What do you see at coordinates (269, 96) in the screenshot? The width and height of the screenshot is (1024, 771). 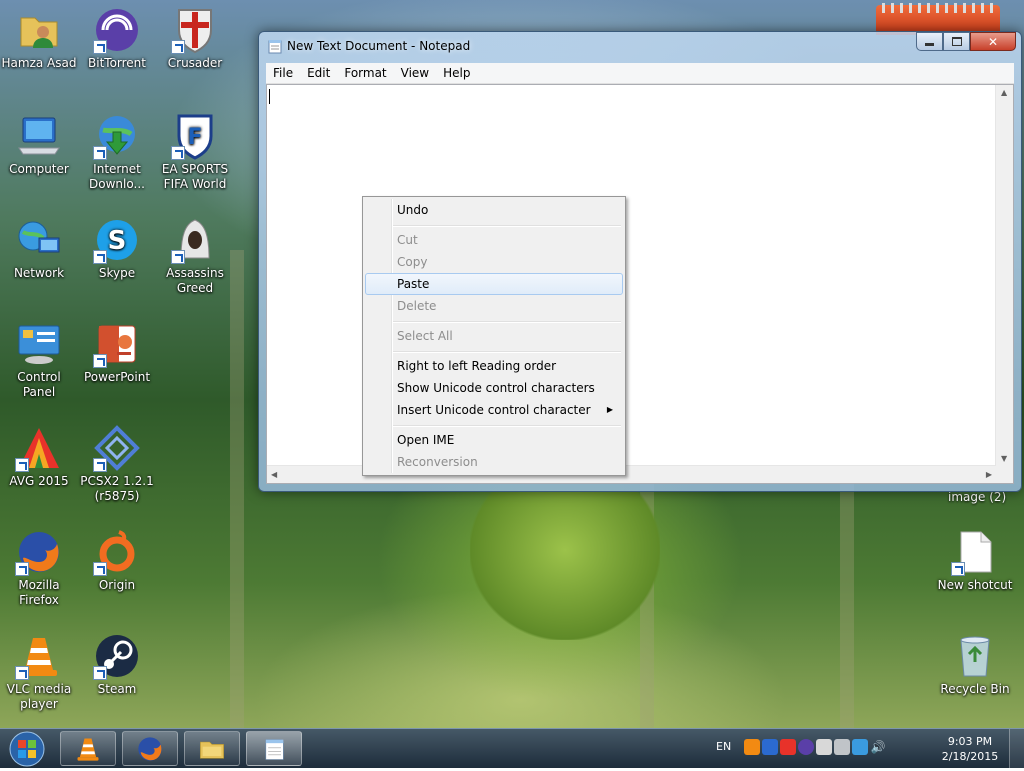 I see `text-caret` at bounding box center [269, 96].